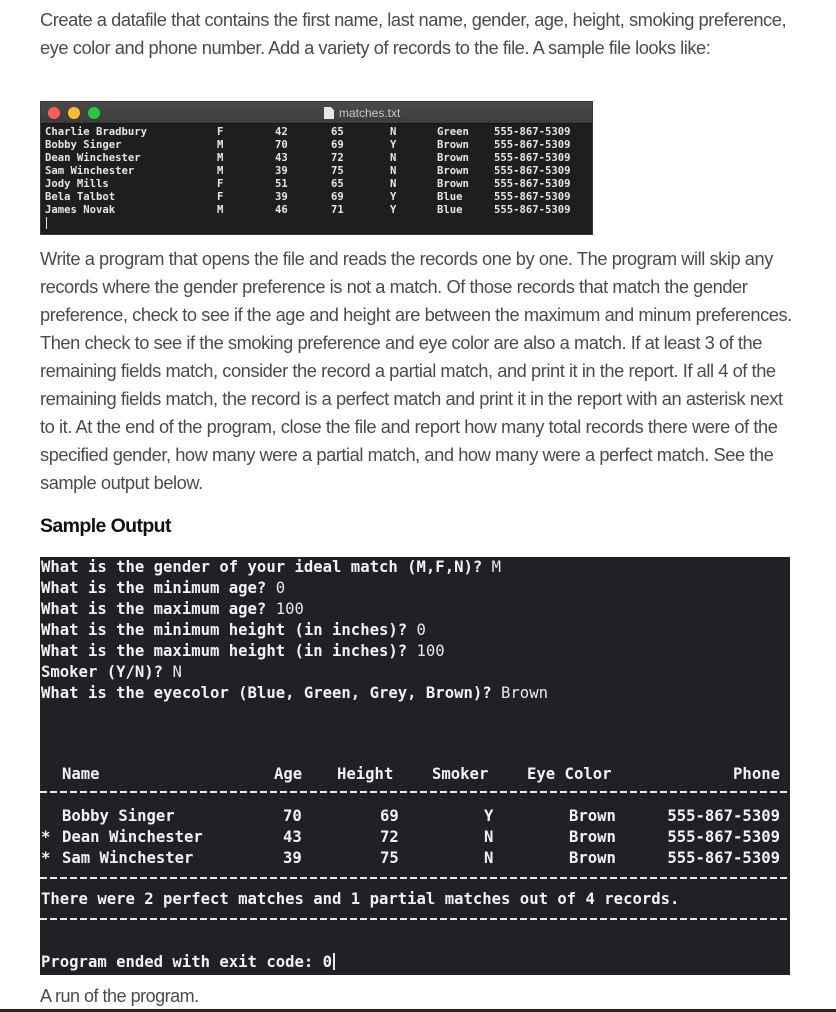 This screenshot has height=1012, width=836. I want to click on row-name: Sam Winchester, so click(128, 858).